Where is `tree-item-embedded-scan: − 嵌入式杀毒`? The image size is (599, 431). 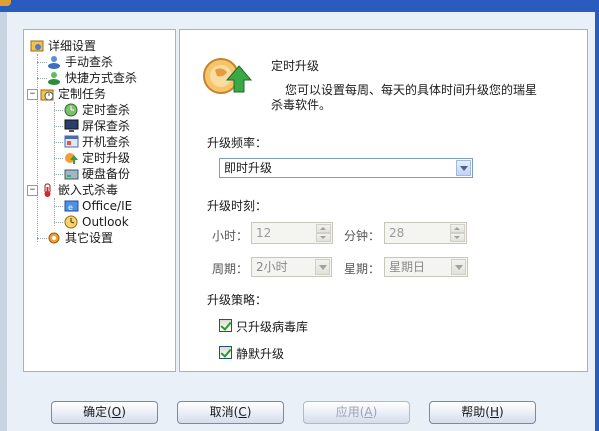
tree-item-embedded-scan: − 嵌入式杀毒 is located at coordinates (73, 190).